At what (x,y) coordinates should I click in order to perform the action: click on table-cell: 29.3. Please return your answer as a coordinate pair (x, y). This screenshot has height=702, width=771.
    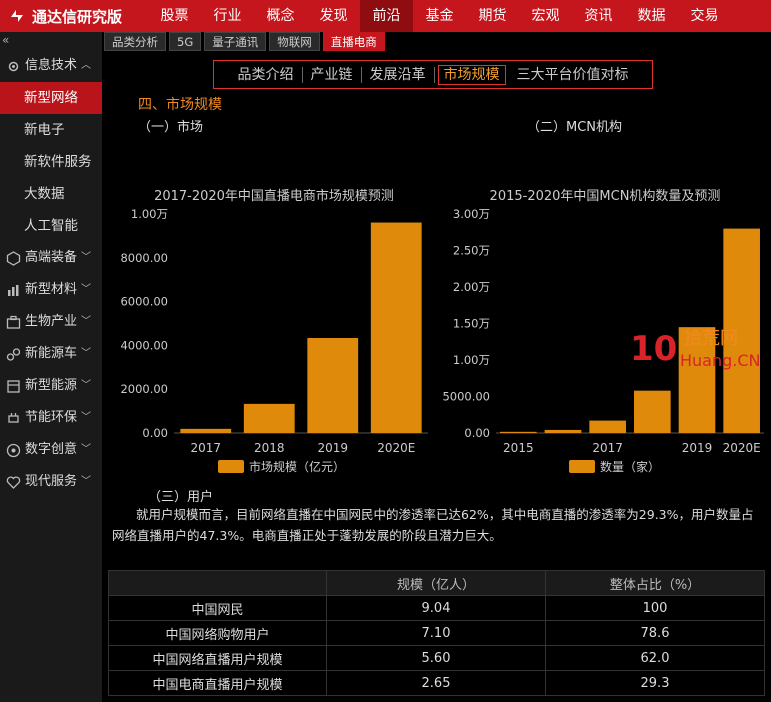
    Looking at the image, I should click on (655, 683).